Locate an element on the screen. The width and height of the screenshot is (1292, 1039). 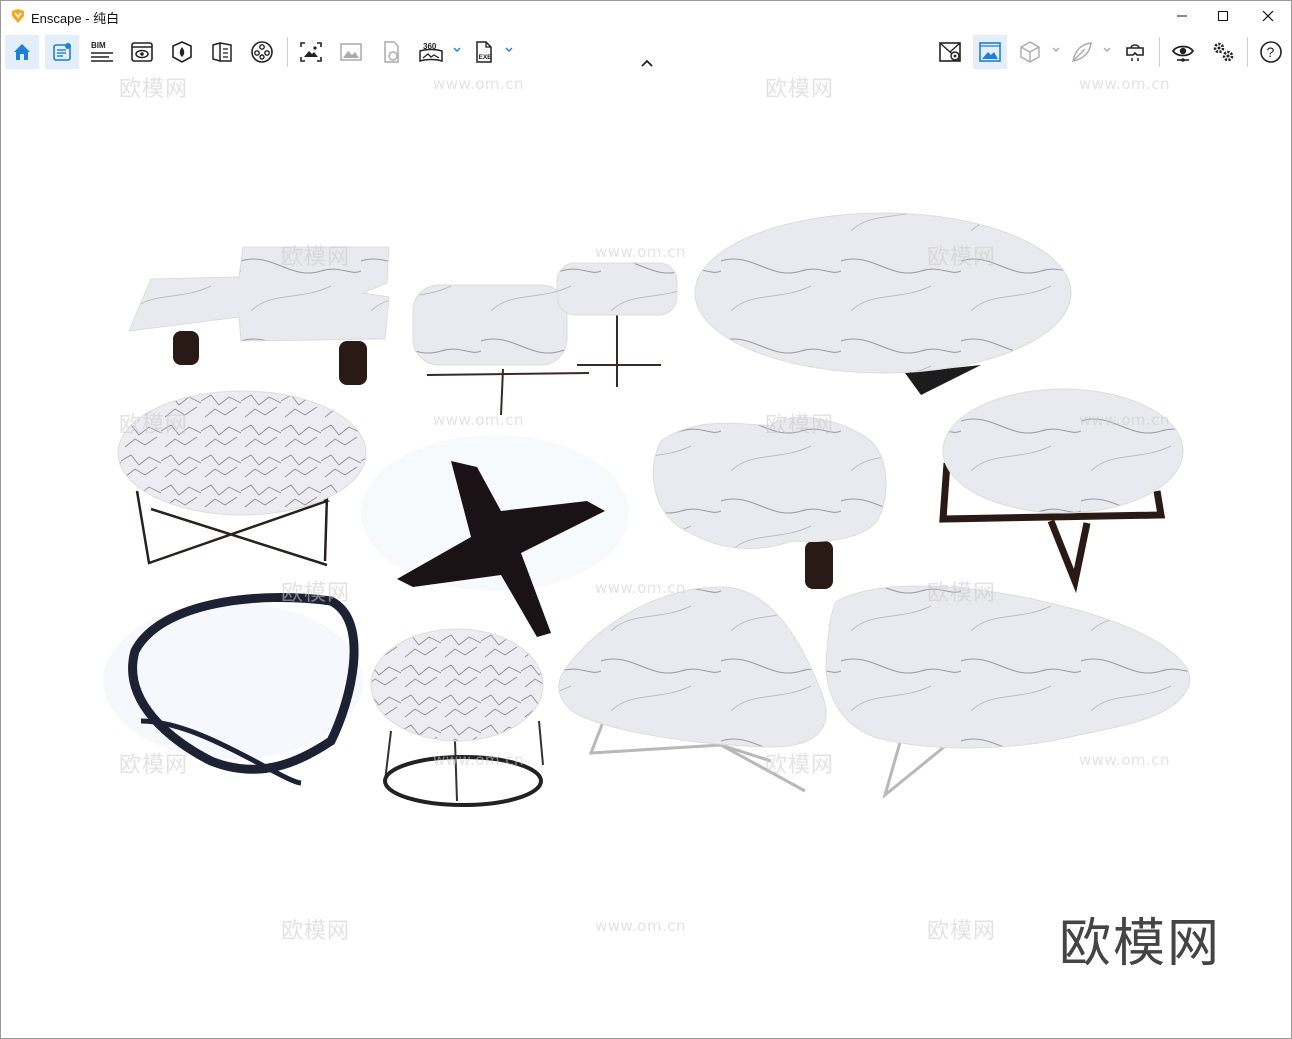
bim-icon: BIM is located at coordinates (102, 51).